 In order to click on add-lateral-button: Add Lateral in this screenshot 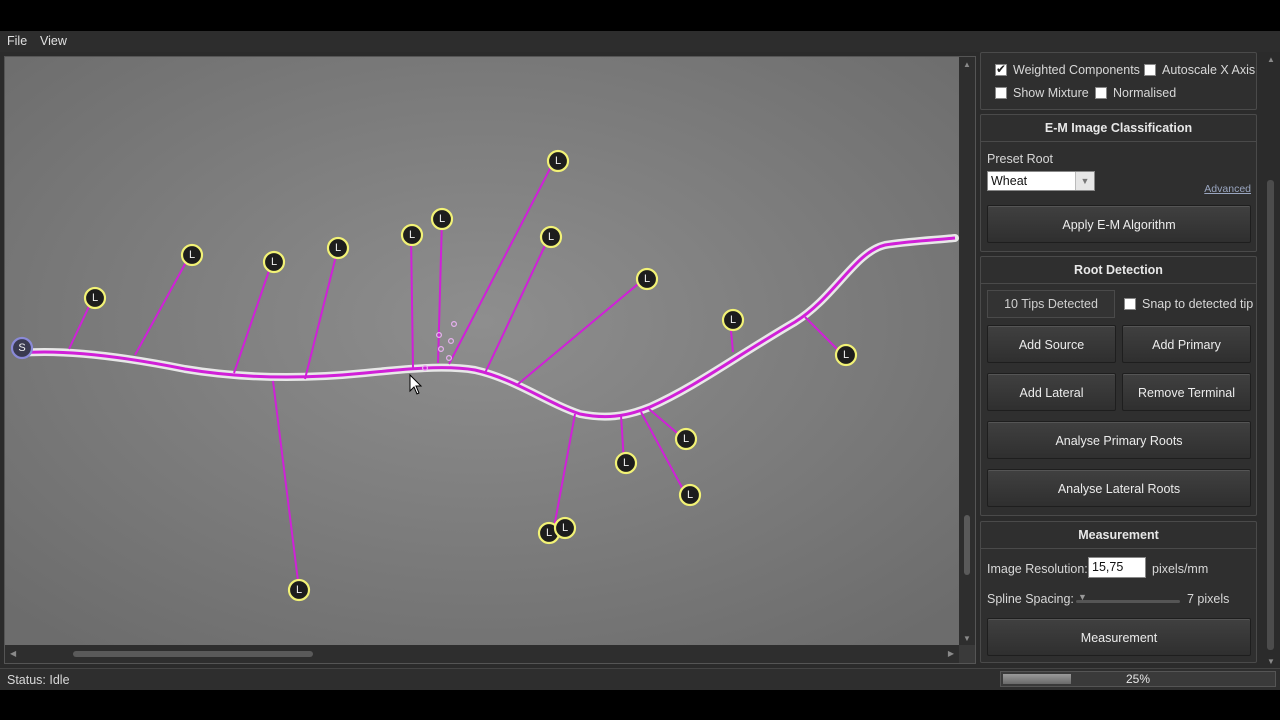, I will do `click(1051, 392)`.